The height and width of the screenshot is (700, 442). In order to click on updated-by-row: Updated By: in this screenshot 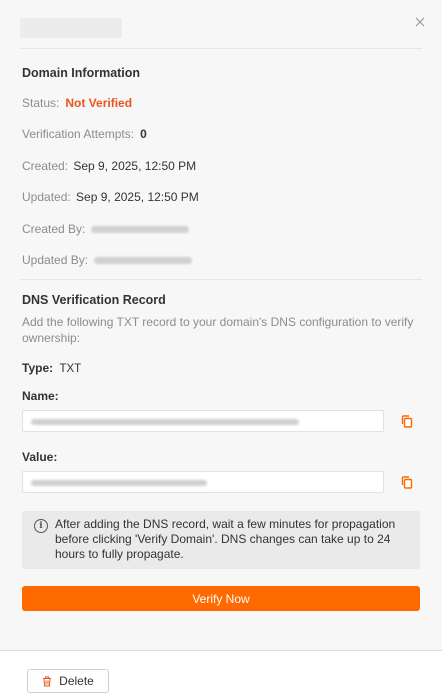, I will do `click(107, 260)`.